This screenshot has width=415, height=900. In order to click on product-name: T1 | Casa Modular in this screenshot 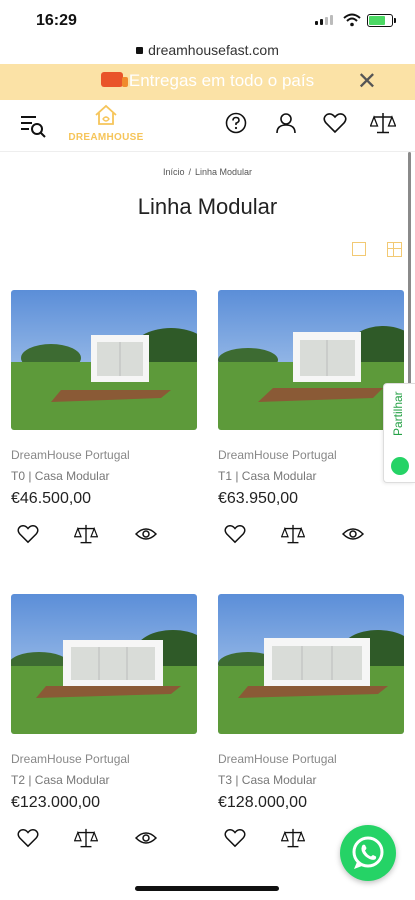, I will do `click(311, 476)`.